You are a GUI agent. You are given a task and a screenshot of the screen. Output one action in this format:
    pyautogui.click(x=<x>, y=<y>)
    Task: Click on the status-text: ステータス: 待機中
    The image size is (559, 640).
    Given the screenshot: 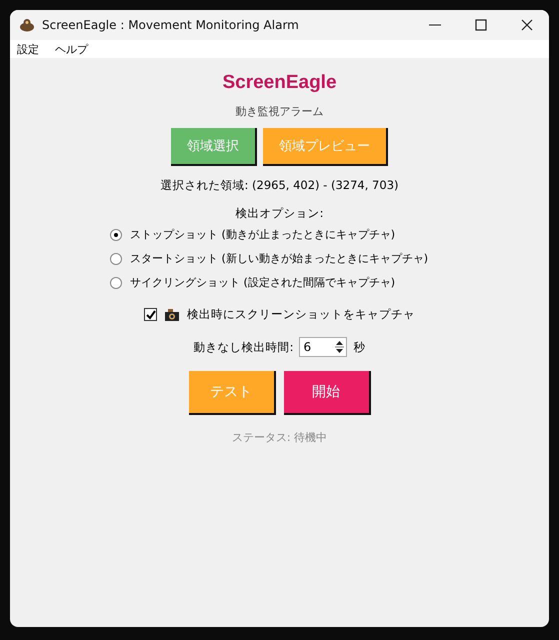 What is the action you would take?
    pyautogui.click(x=280, y=437)
    